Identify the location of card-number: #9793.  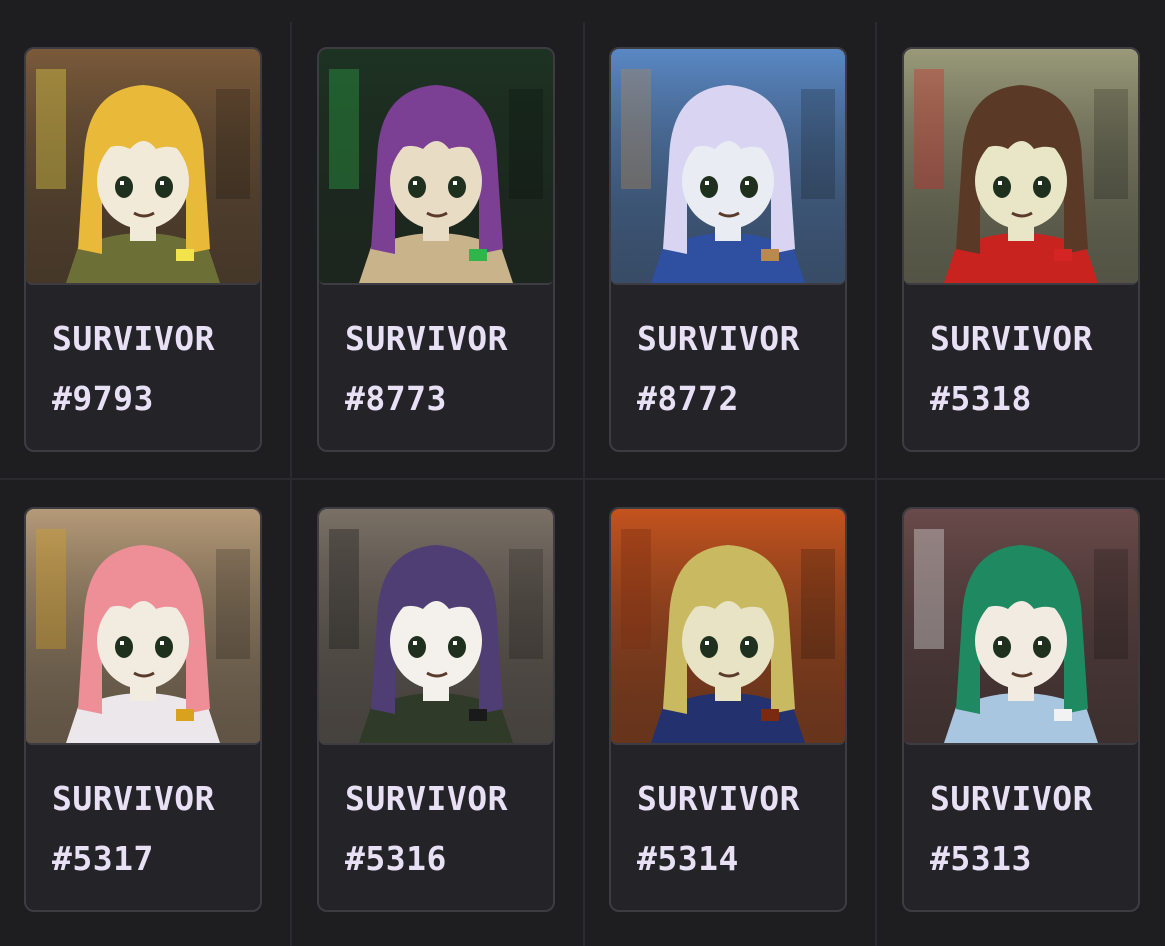
(103, 398).